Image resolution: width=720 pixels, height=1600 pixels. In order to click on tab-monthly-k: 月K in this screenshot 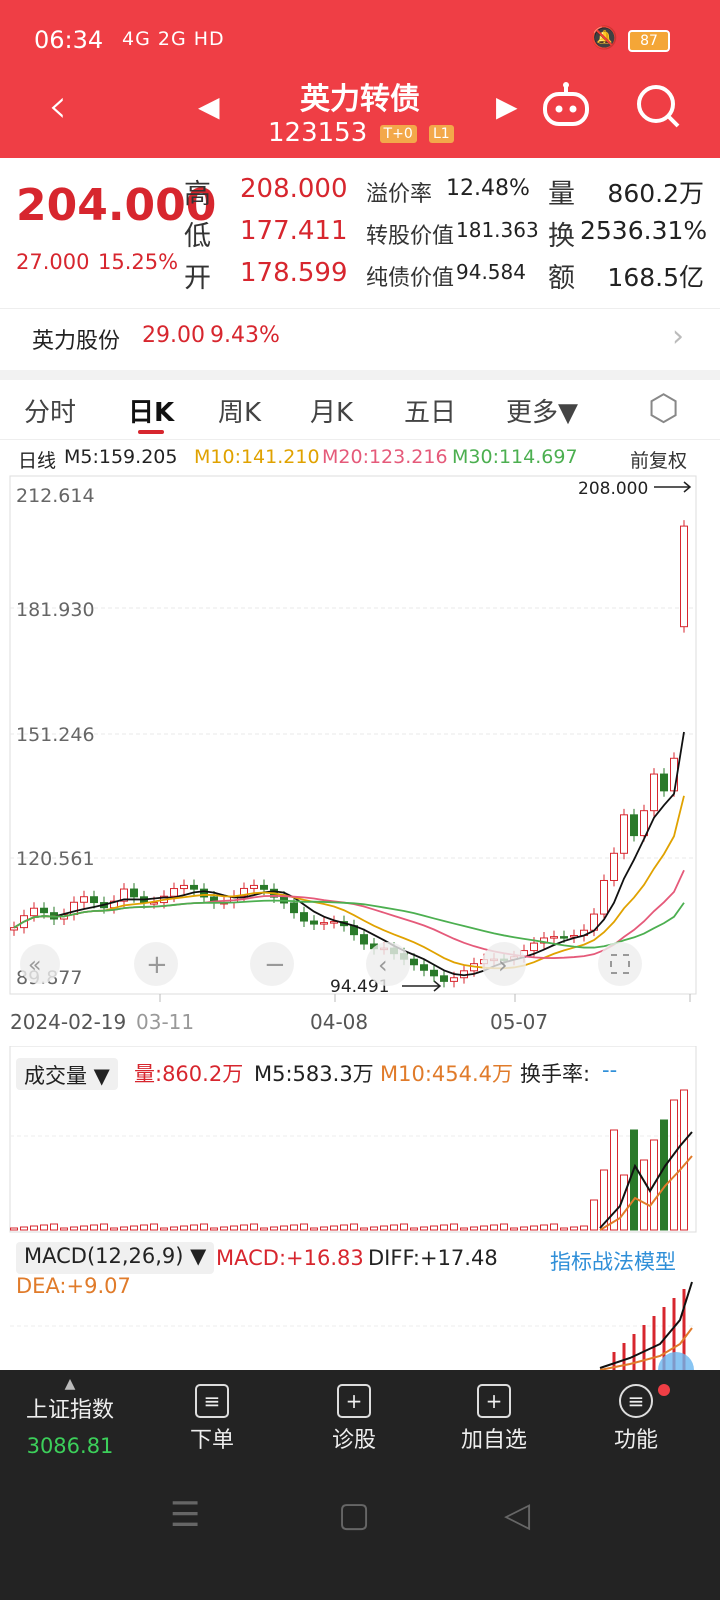, I will do `click(331, 410)`.